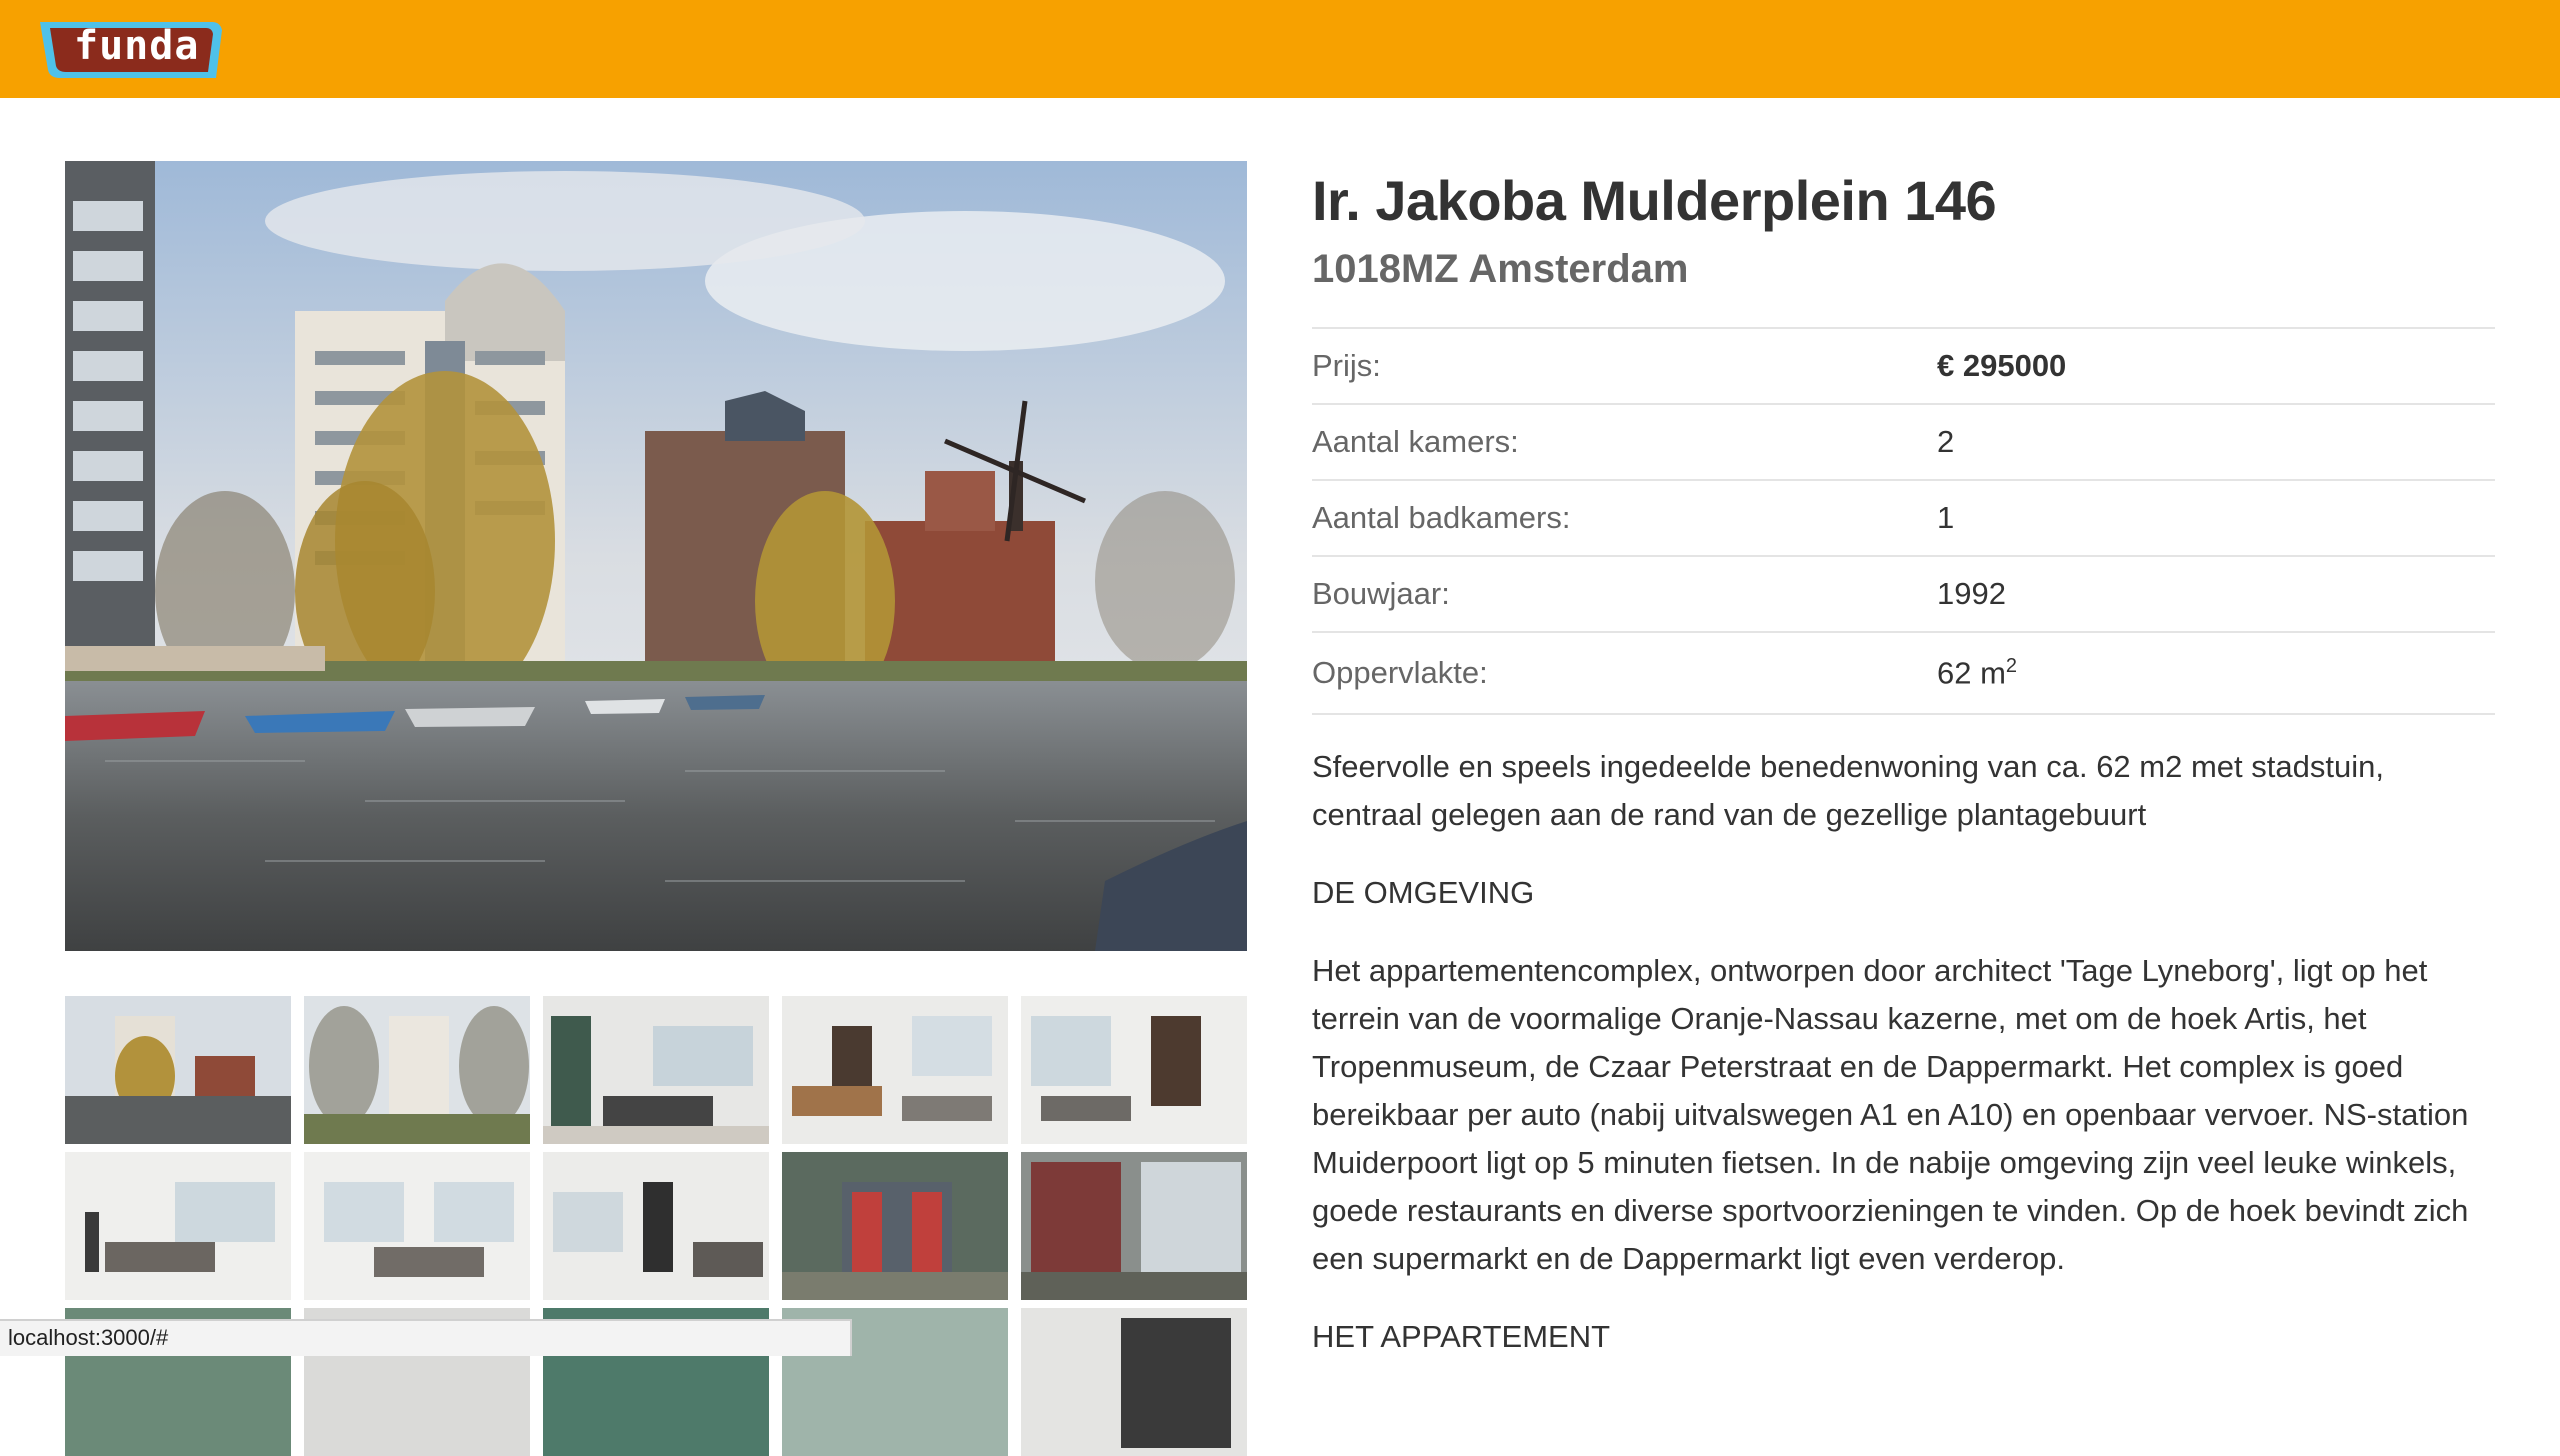  I want to click on fact-row-bathrooms: Aantal badkamers: 1, so click(1903, 519).